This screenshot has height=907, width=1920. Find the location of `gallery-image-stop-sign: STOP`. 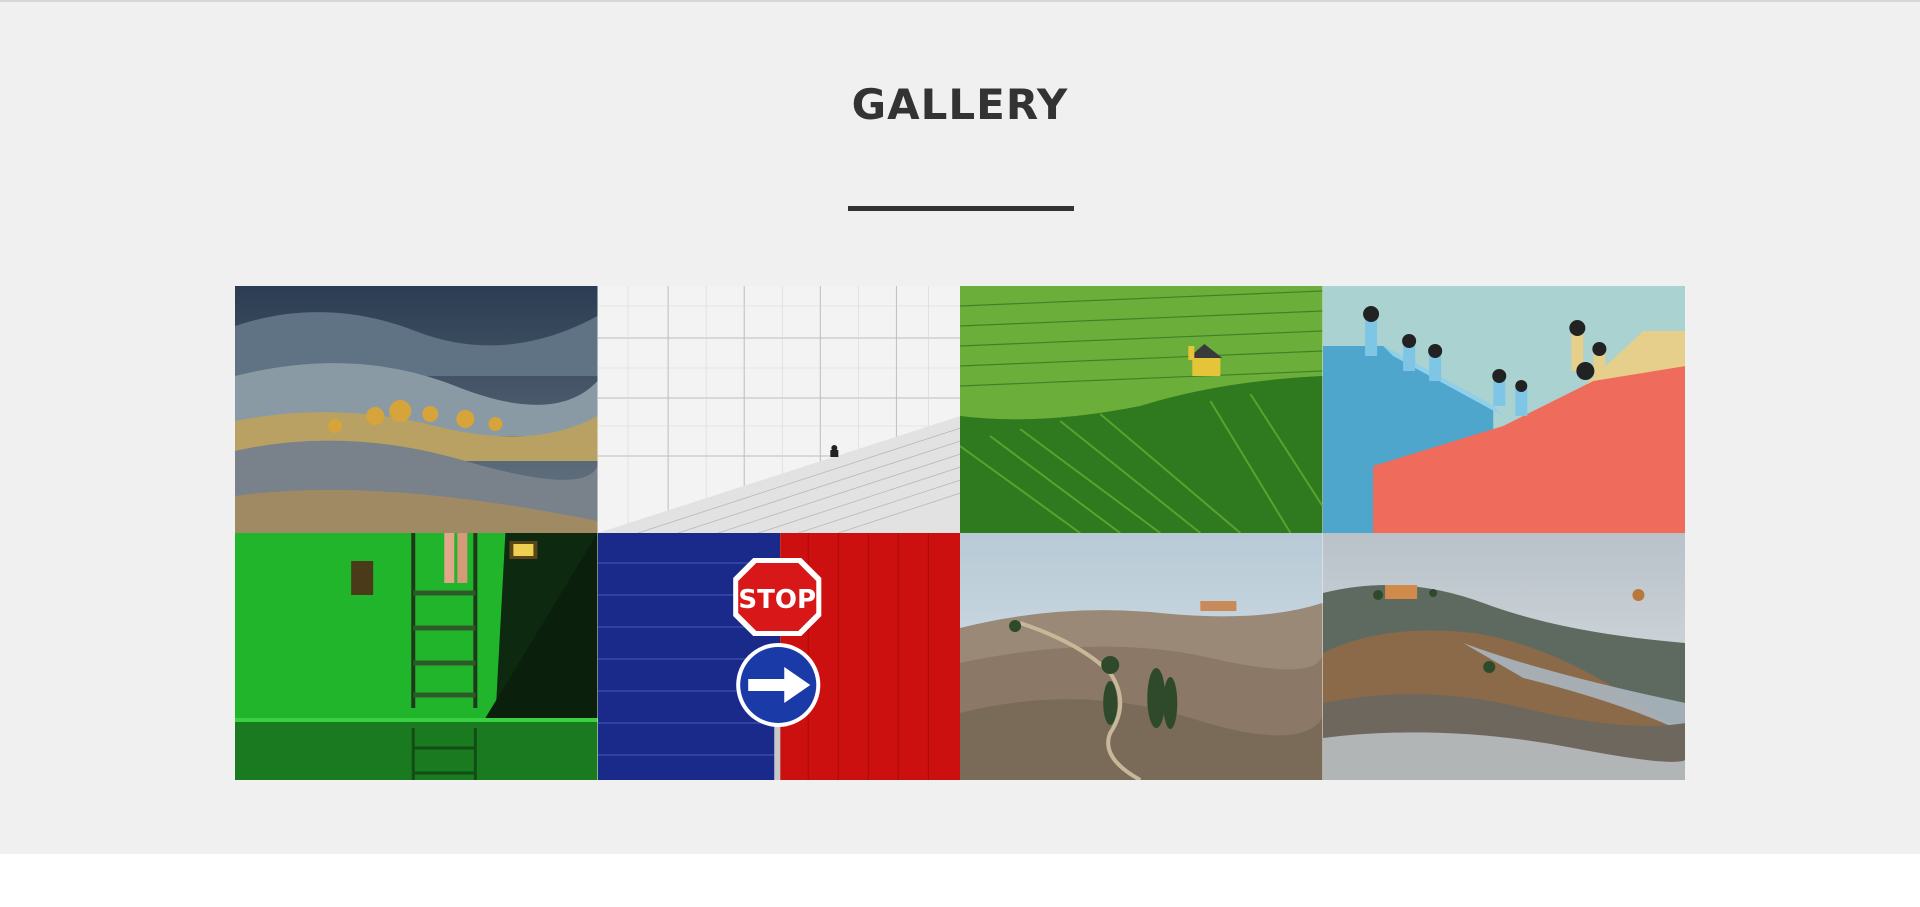

gallery-image-stop-sign: STOP is located at coordinates (778, 656).